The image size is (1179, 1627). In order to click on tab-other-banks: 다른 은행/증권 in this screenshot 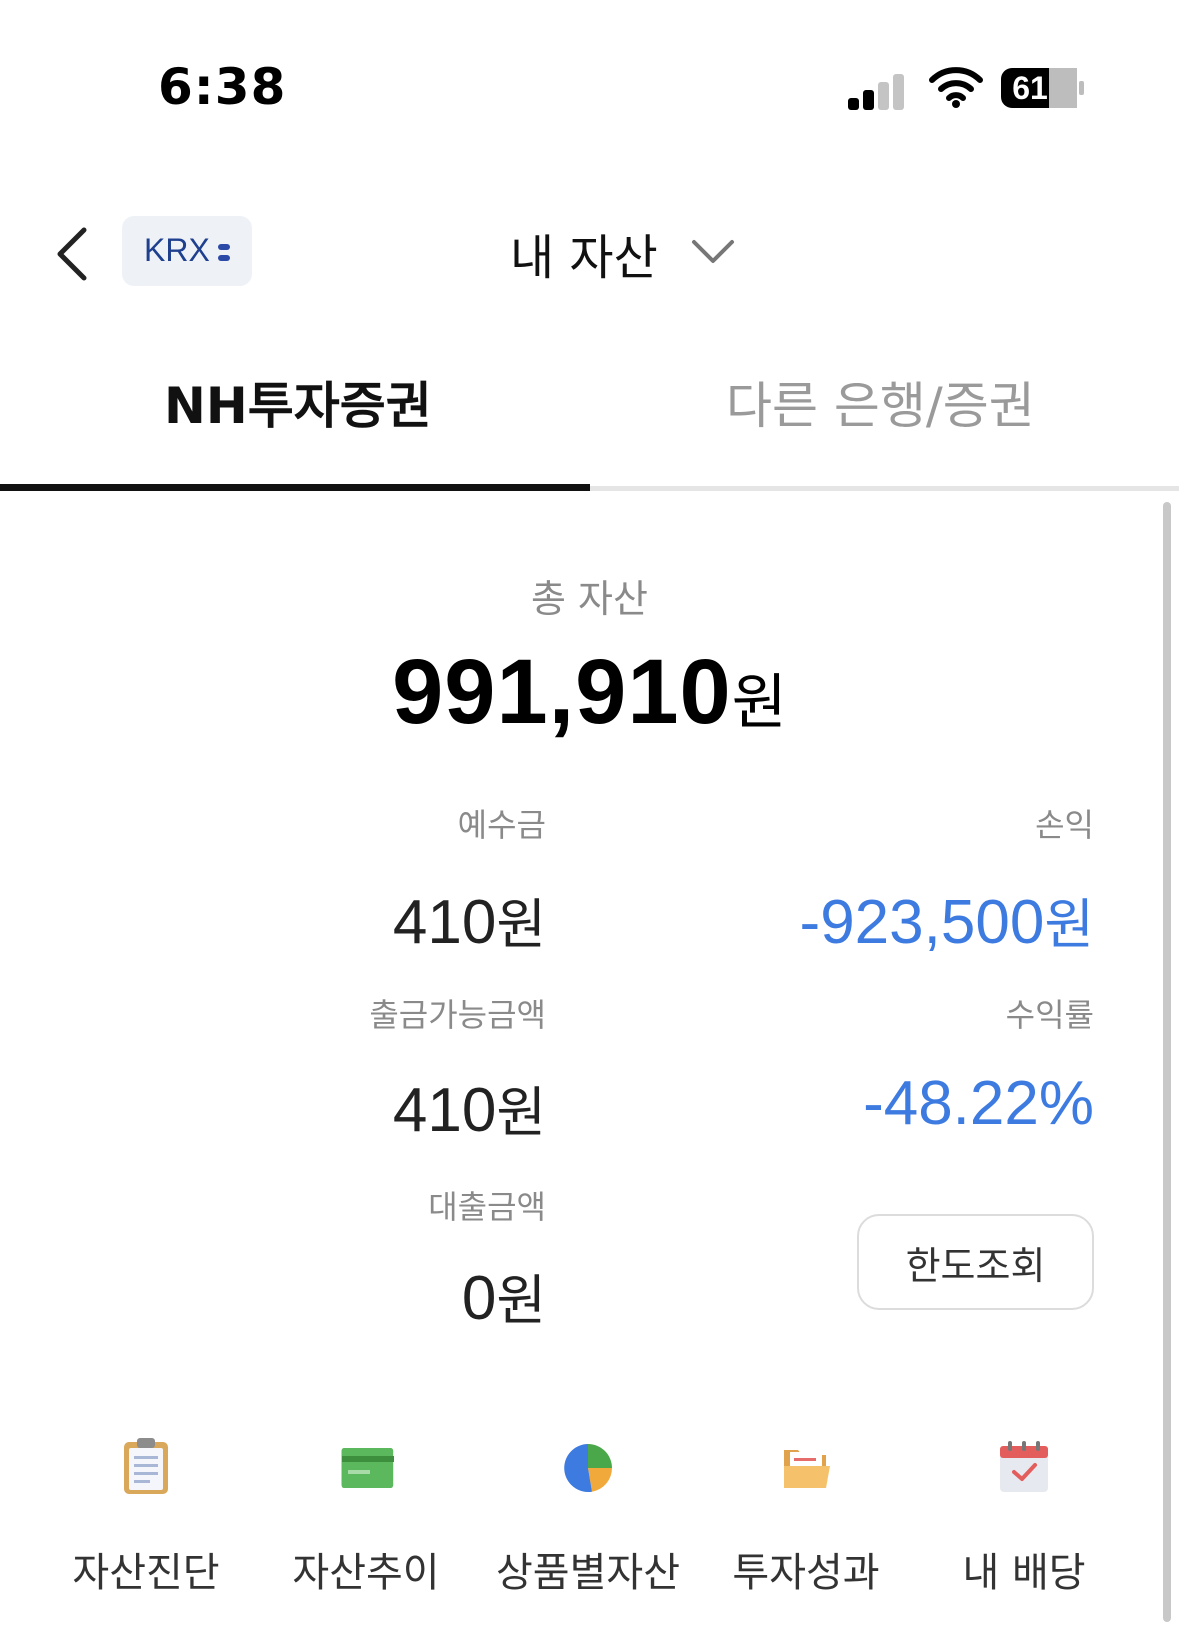, I will do `click(880, 402)`.